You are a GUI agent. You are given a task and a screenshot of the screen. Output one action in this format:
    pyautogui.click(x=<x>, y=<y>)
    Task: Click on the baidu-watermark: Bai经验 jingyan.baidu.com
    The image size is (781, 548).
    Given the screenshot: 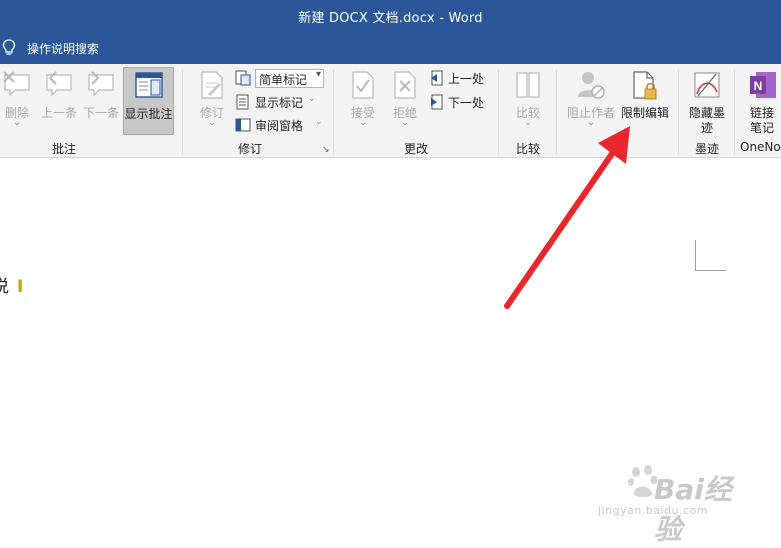 What is the action you would take?
    pyautogui.click(x=673, y=503)
    